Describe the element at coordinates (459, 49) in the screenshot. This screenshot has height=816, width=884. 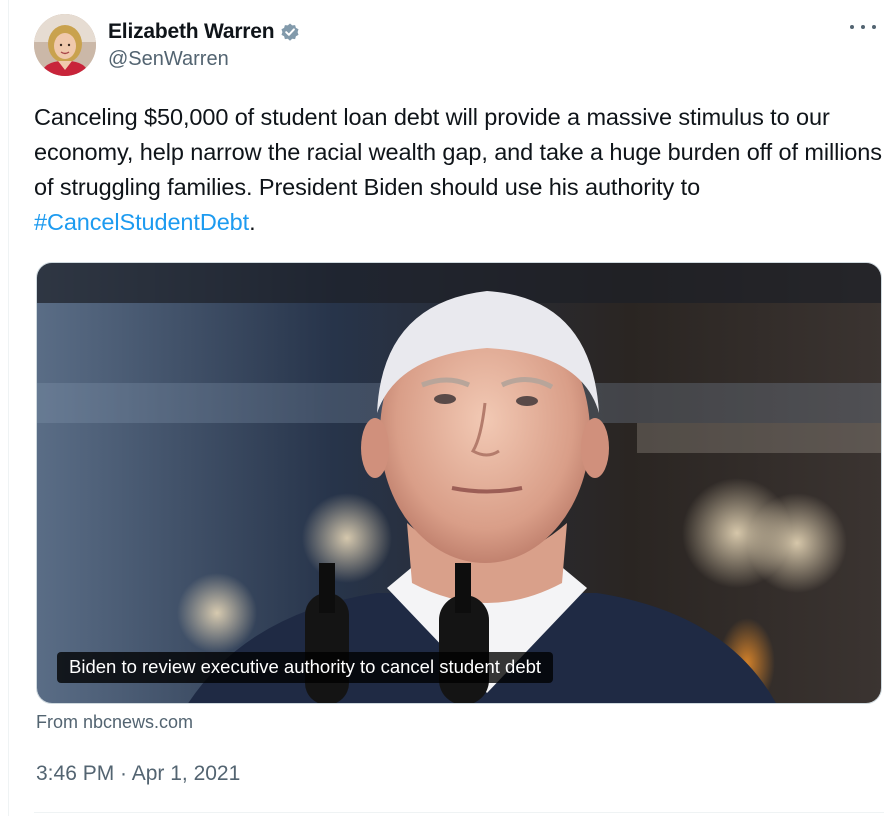
I see `tweet-header: Elizabeth Warren @SenWarren` at that location.